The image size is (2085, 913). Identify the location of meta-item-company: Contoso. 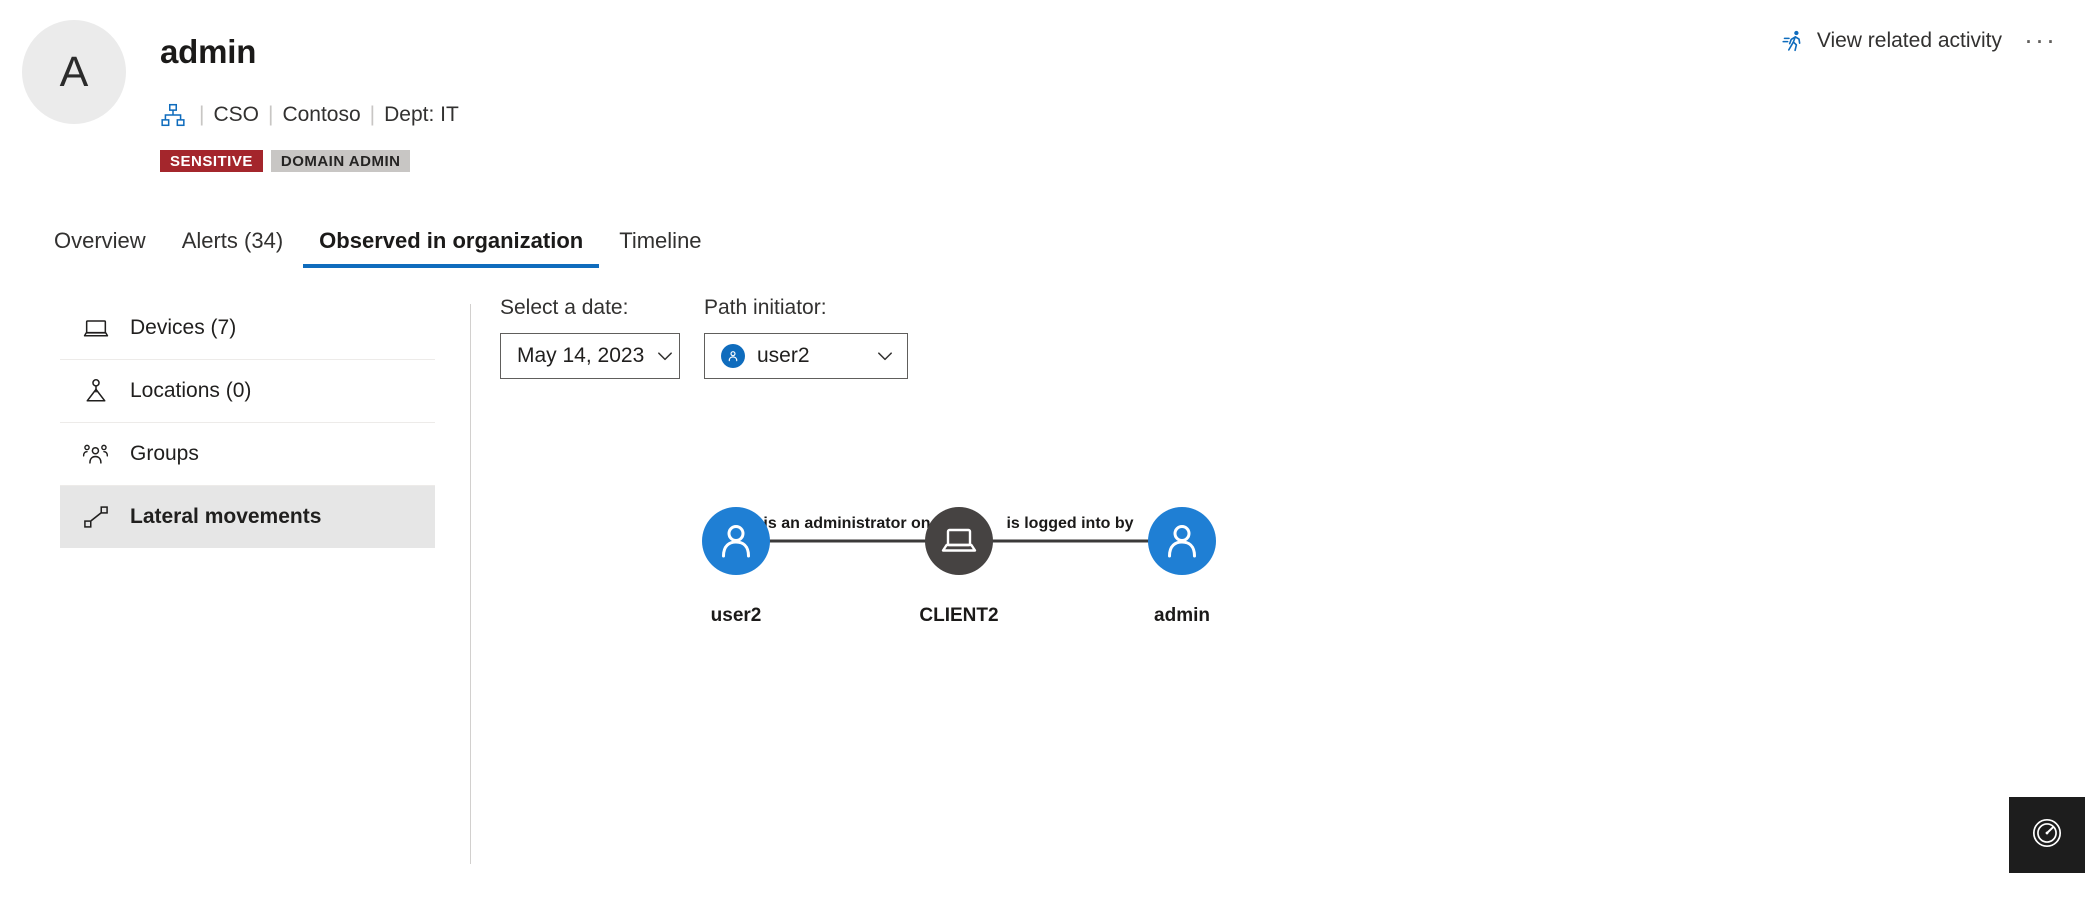
(321, 114).